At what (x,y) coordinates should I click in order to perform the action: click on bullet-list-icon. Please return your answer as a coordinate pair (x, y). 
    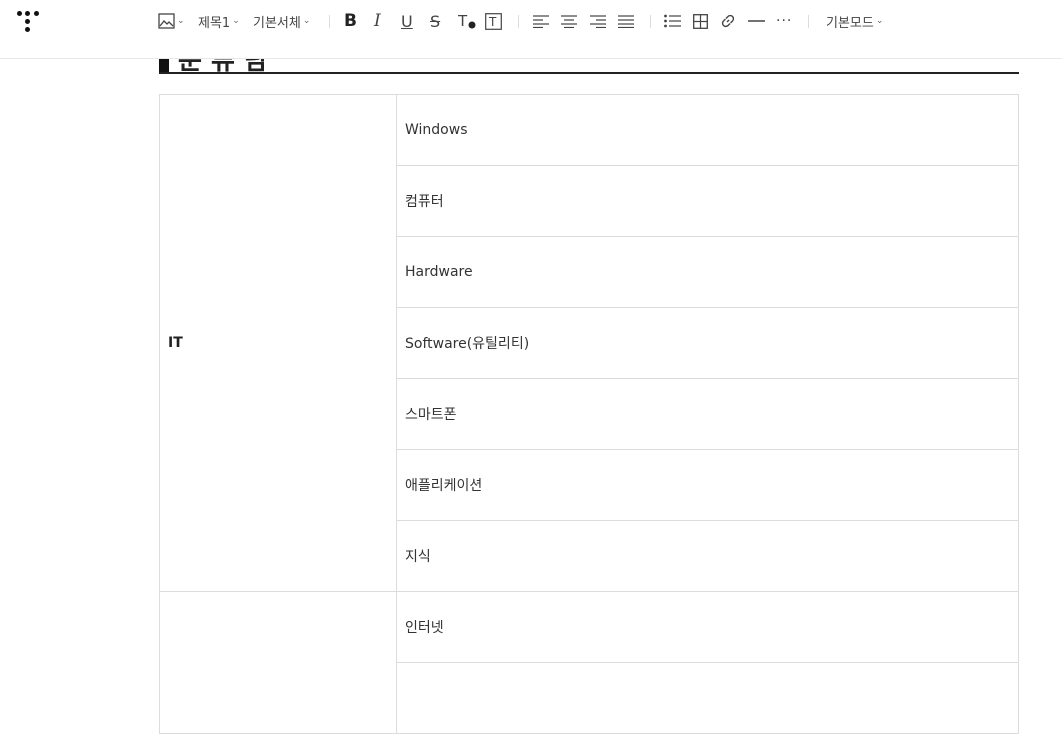
    Looking at the image, I should click on (672, 21).